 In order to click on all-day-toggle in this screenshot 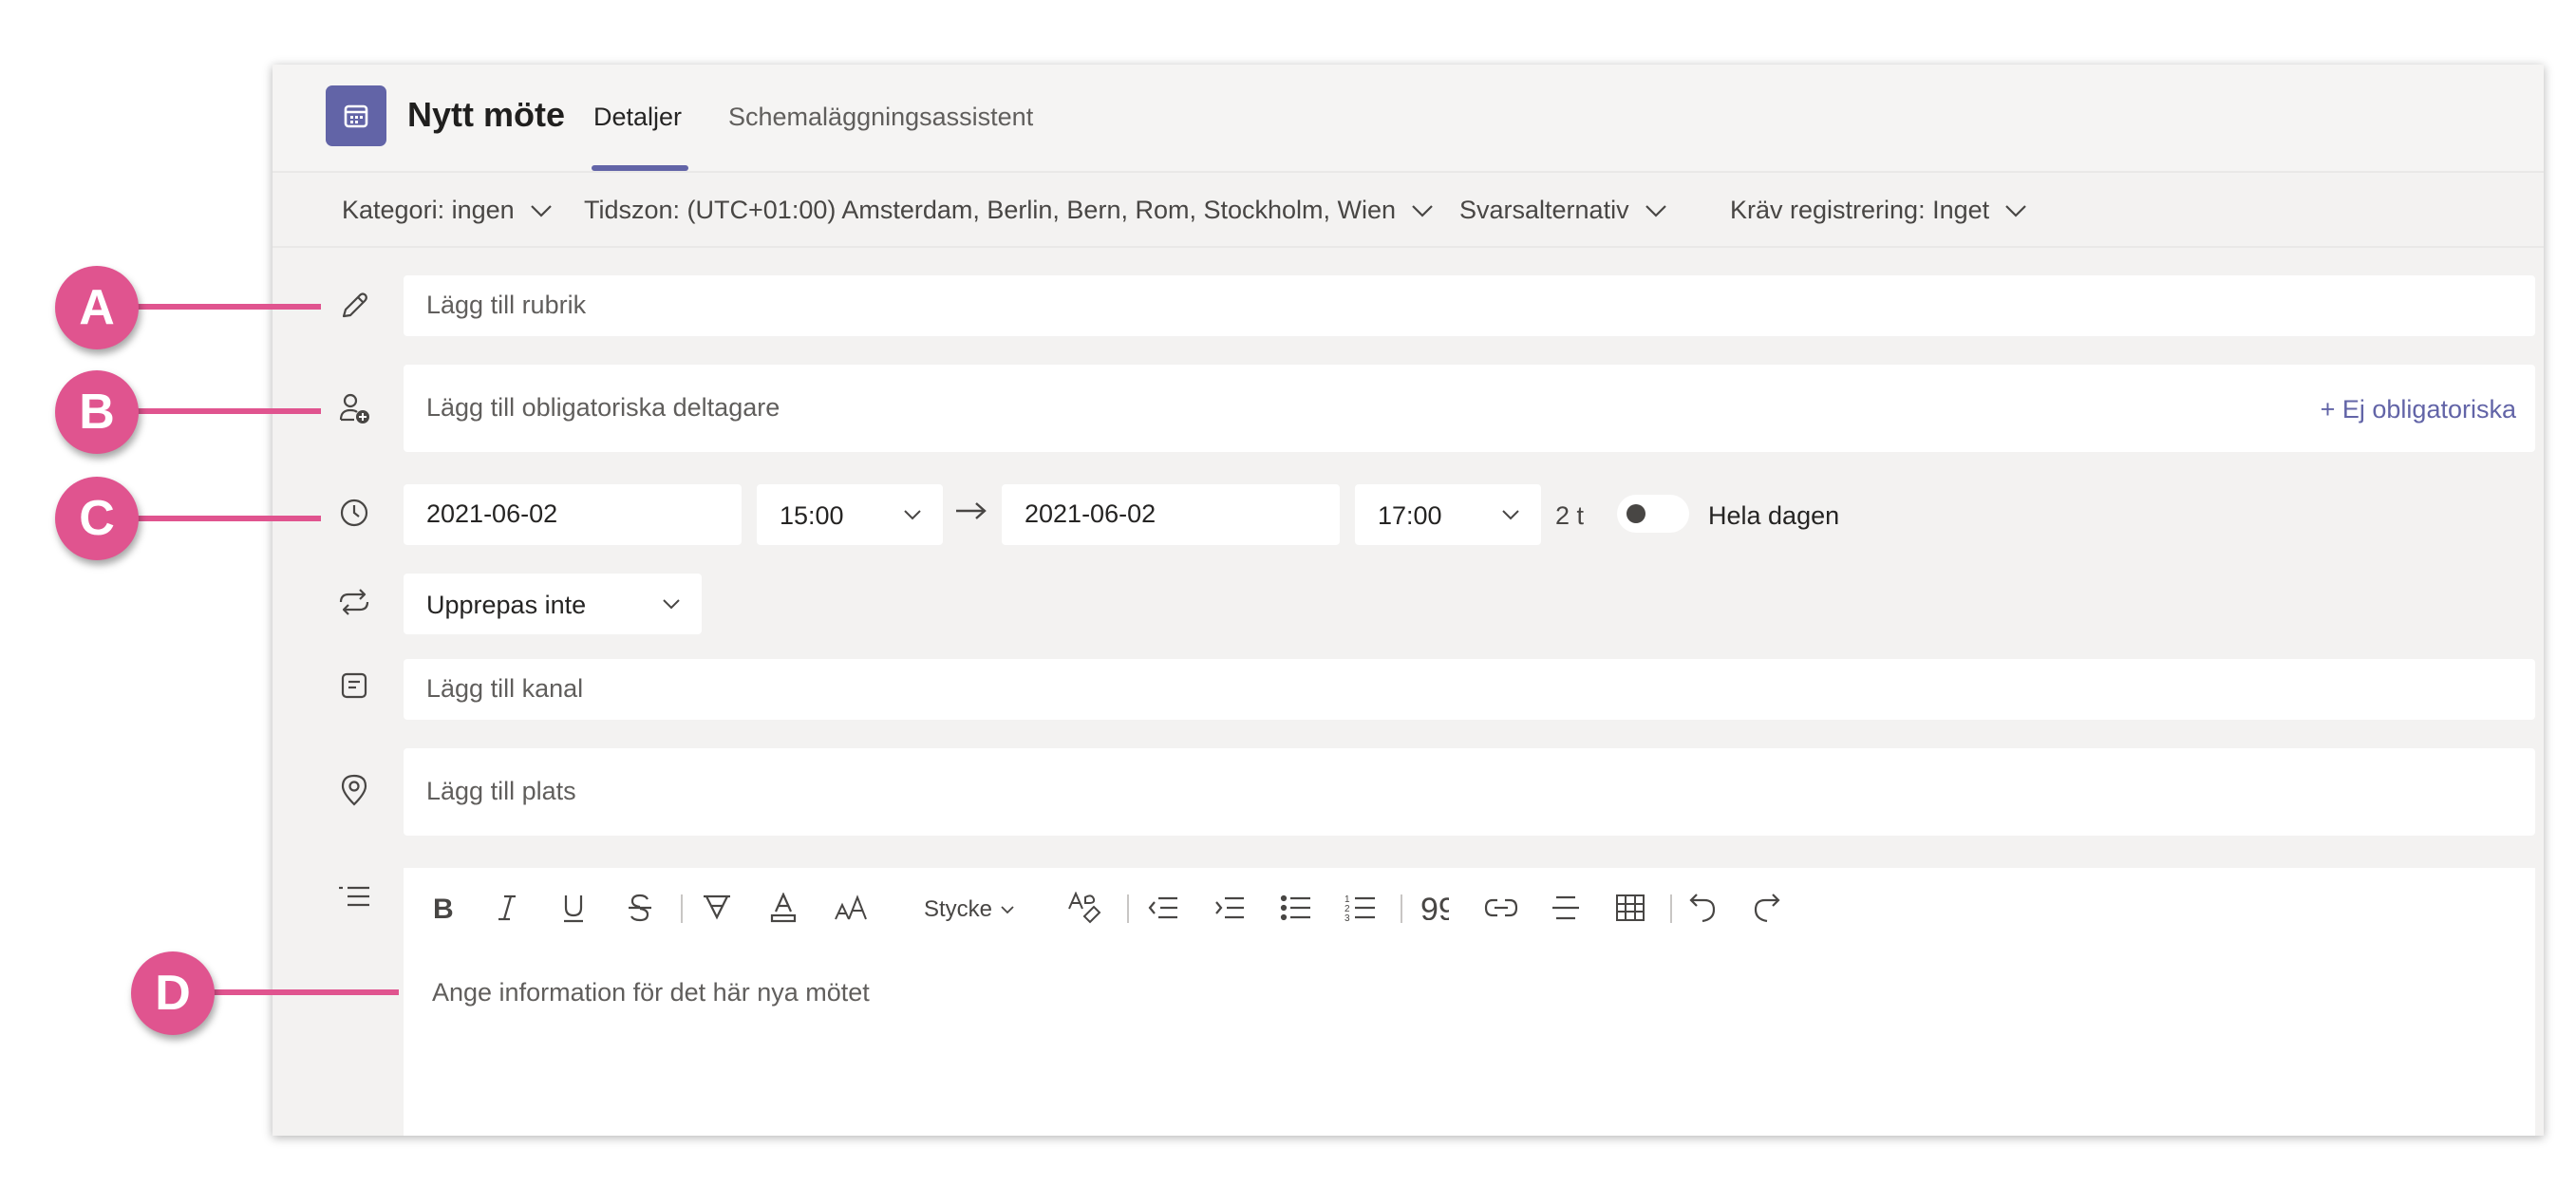, I will do `click(1653, 514)`.